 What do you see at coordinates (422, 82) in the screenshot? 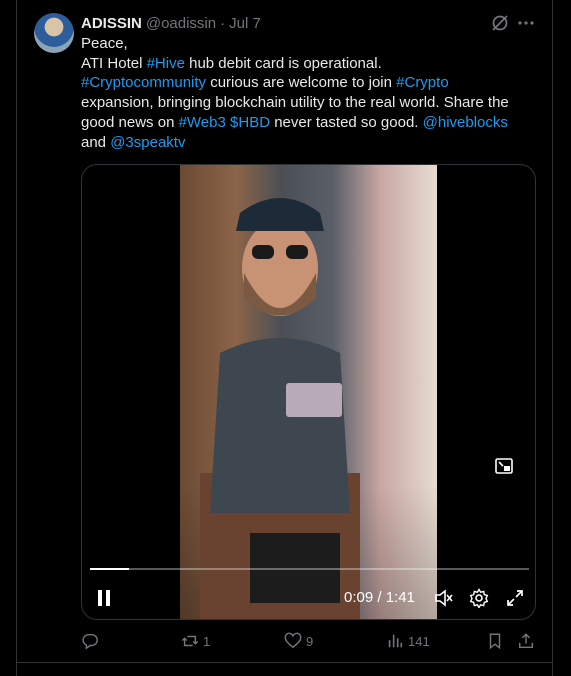
I see `hashtag-link: #Crypto` at bounding box center [422, 82].